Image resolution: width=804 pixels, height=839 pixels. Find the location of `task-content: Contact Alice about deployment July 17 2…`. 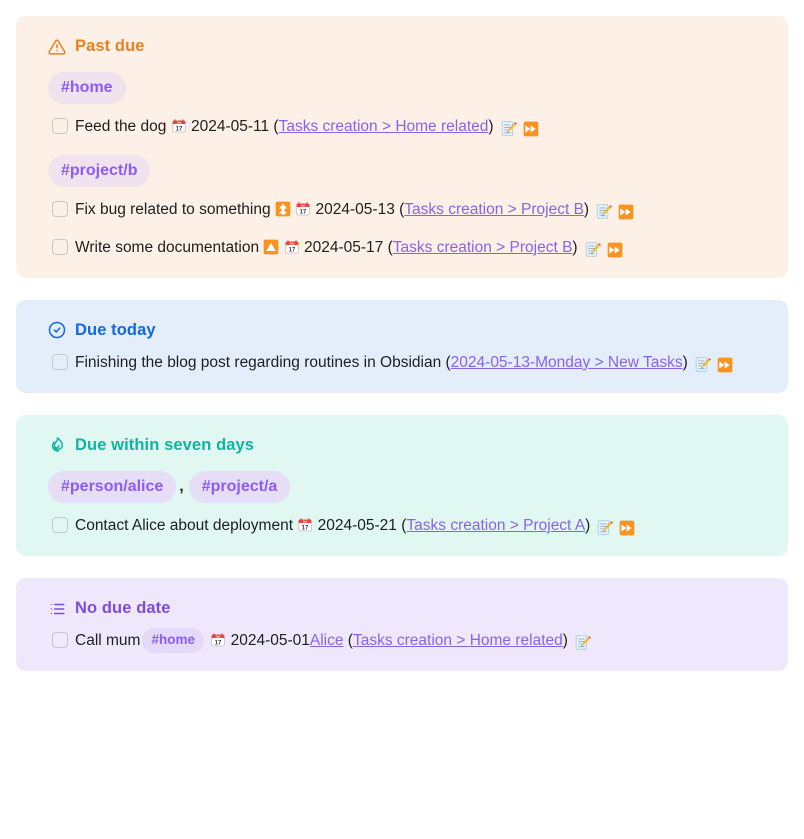

task-content: Contact Alice about deployment July 17 2… is located at coordinates (423, 525).